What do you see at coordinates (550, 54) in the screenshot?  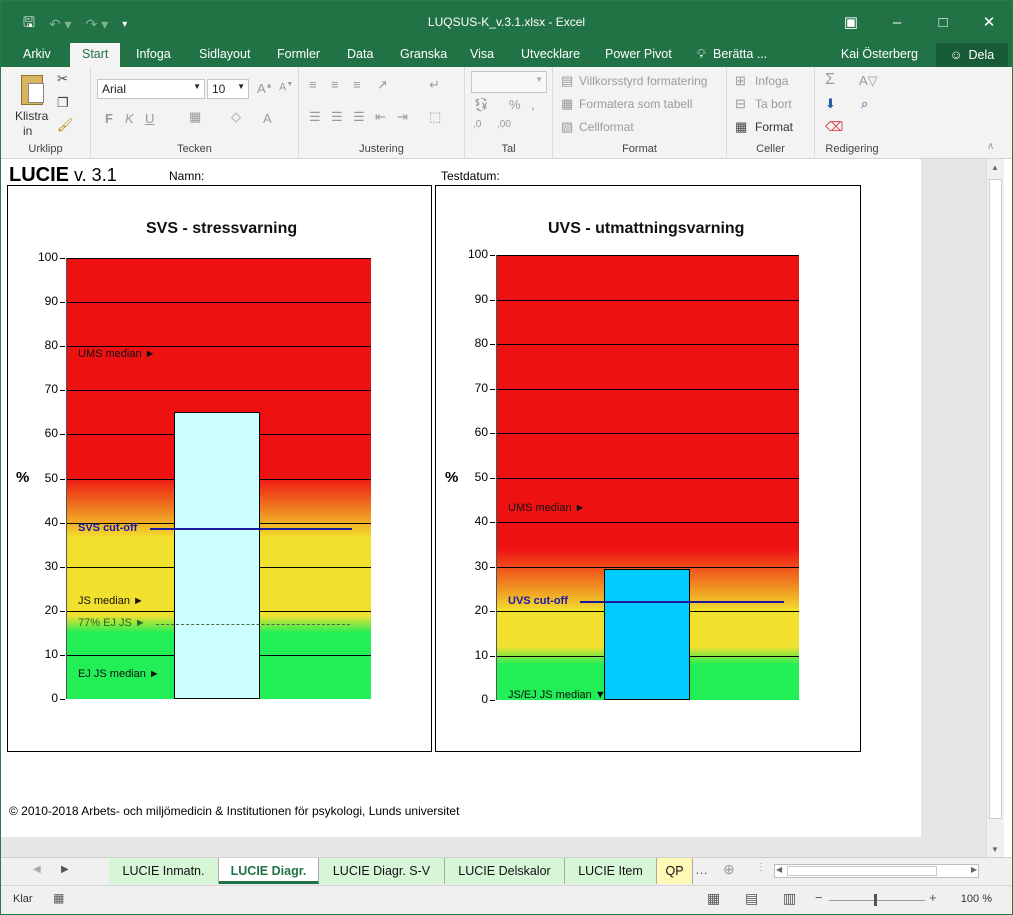 I see `tab-utvecklare: Utvecklare` at bounding box center [550, 54].